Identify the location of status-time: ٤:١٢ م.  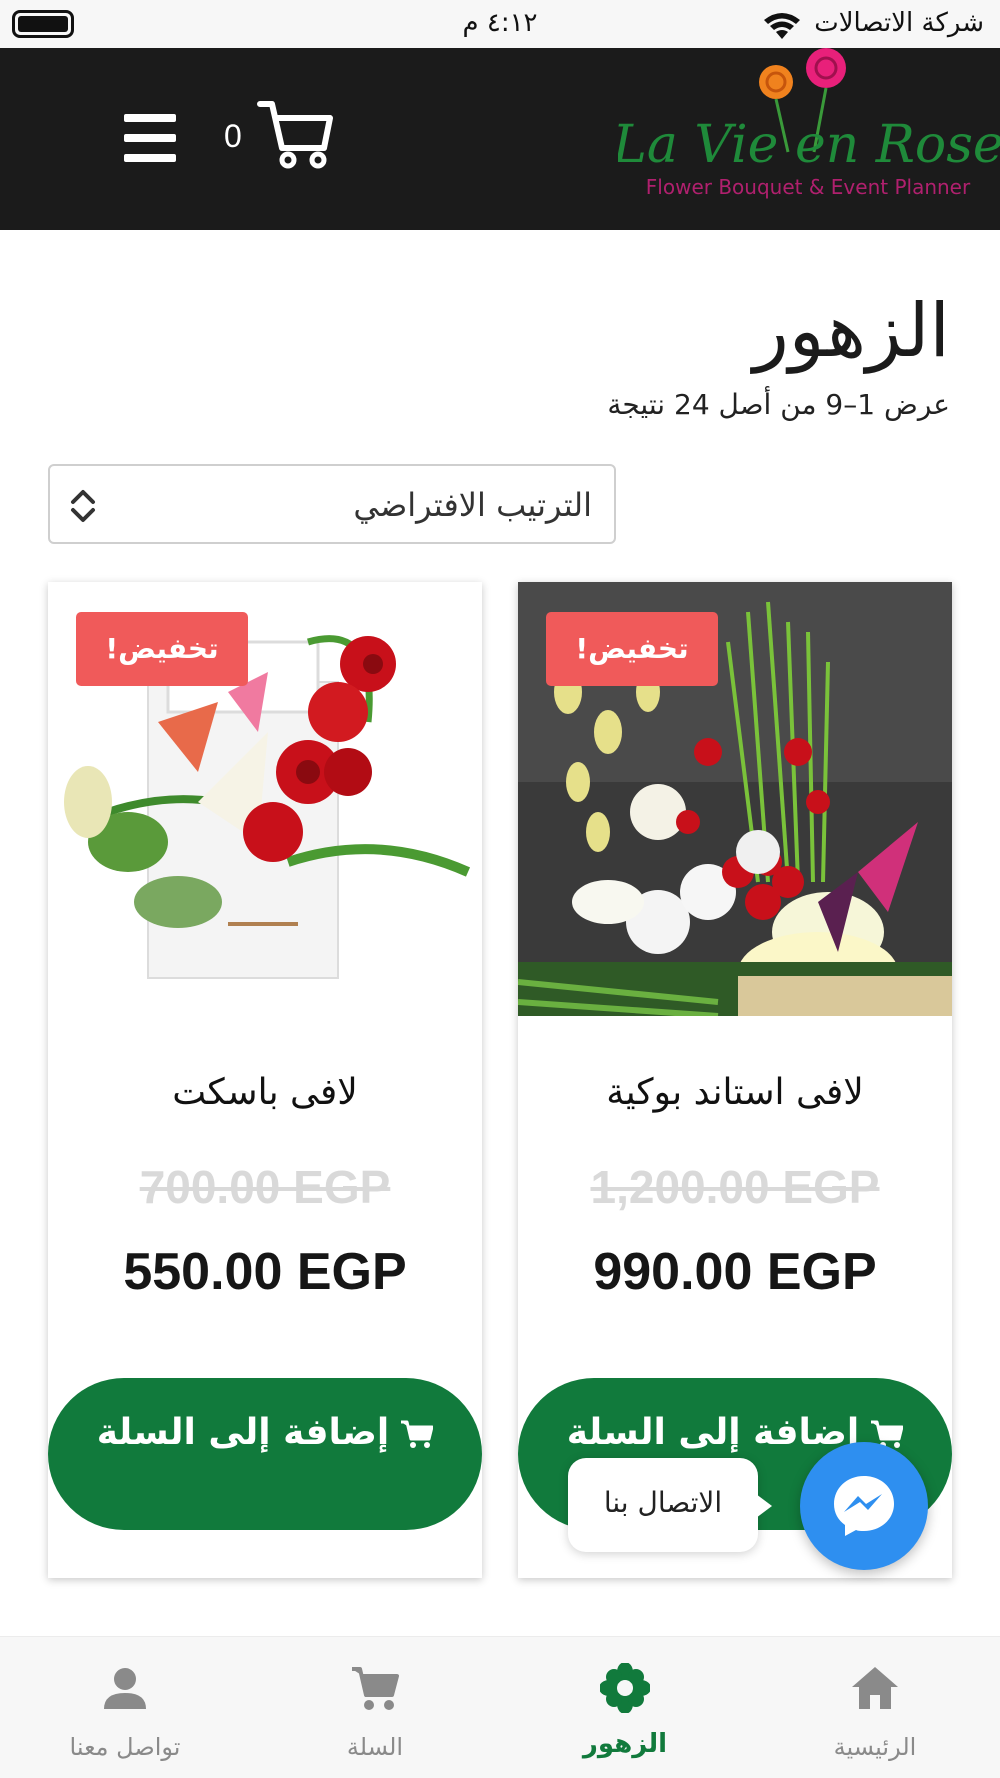
(500, 23).